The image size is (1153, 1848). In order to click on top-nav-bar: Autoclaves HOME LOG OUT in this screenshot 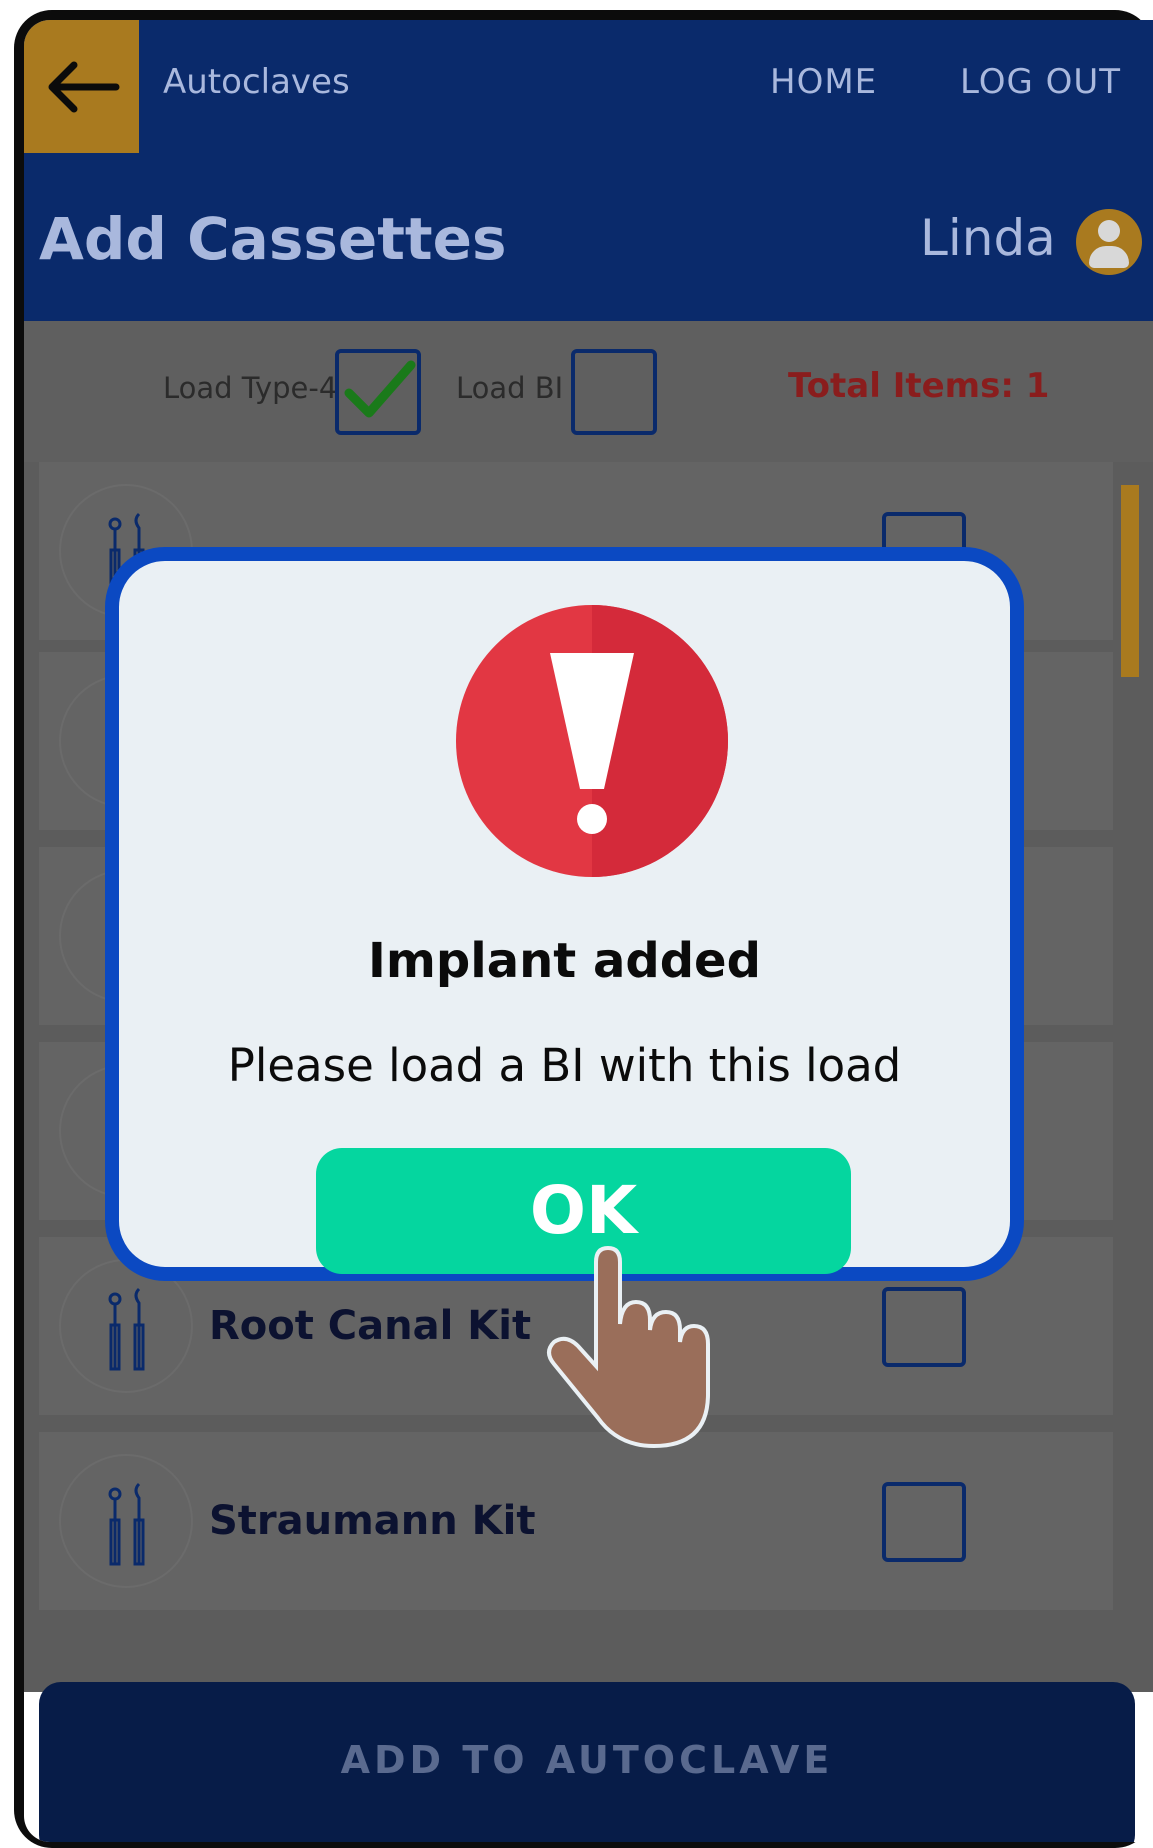, I will do `click(588, 86)`.